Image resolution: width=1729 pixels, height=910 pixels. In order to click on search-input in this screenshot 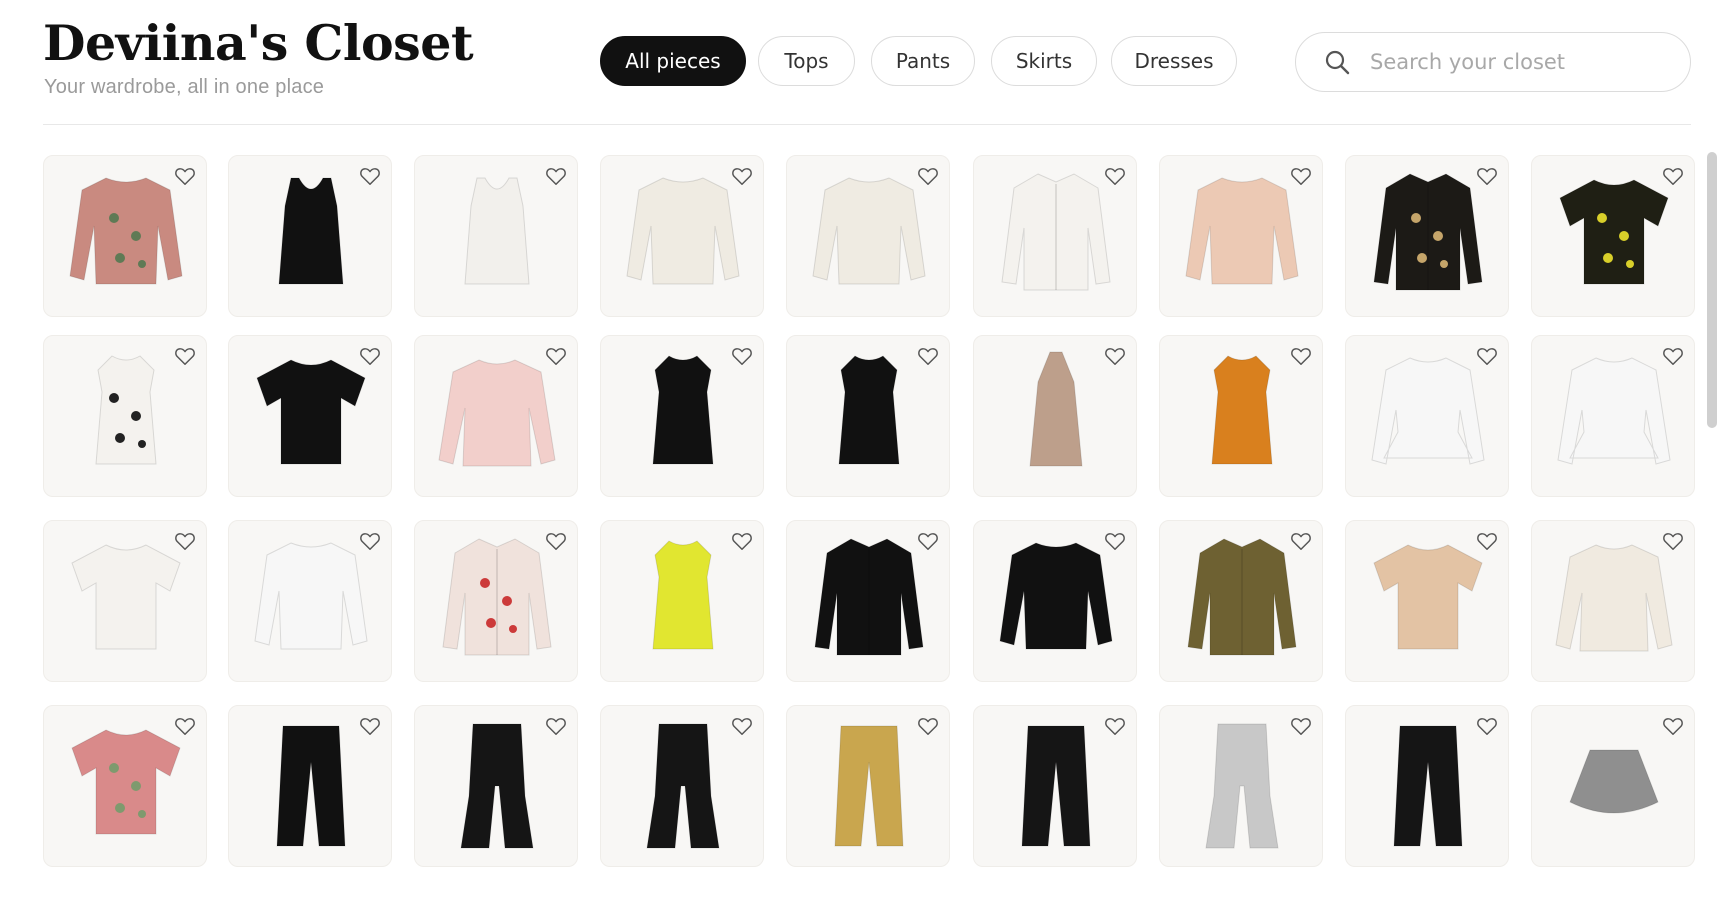, I will do `click(1520, 62)`.